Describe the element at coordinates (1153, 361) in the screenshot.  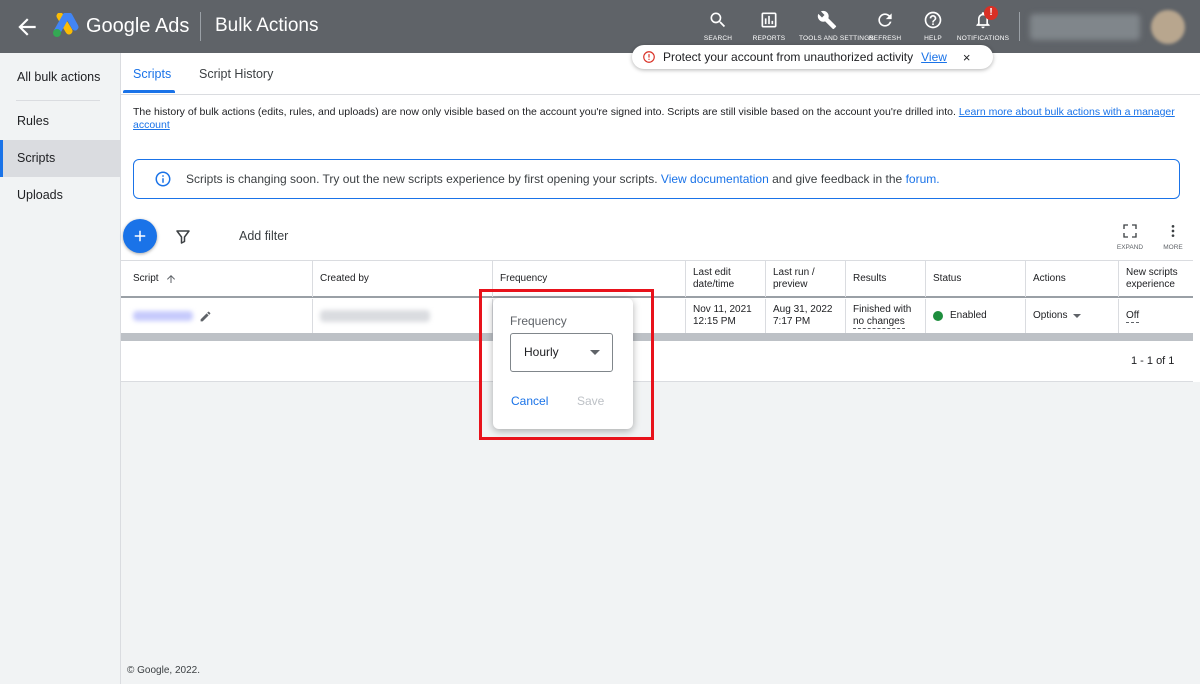
I see `pagination-text: 1 - 1 of 1` at that location.